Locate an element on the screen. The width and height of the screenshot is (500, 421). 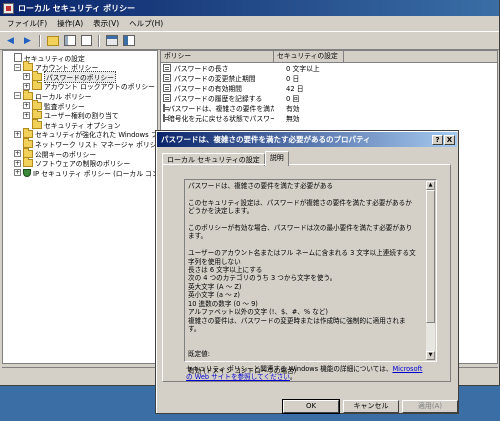
related-end: 。 is located at coordinates (293, 377).